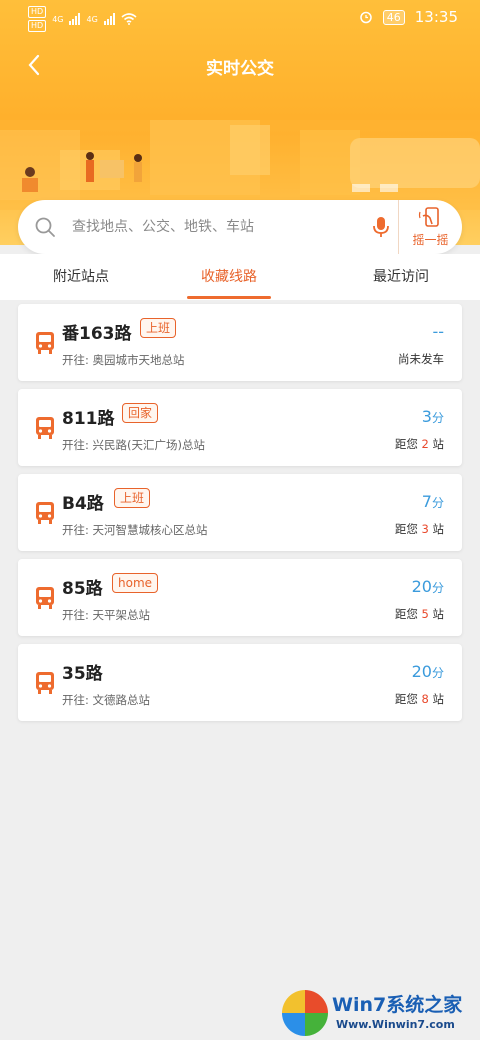 Image resolution: width=480 pixels, height=1040 pixels. I want to click on search-bar: 摇一摇, so click(240, 227).